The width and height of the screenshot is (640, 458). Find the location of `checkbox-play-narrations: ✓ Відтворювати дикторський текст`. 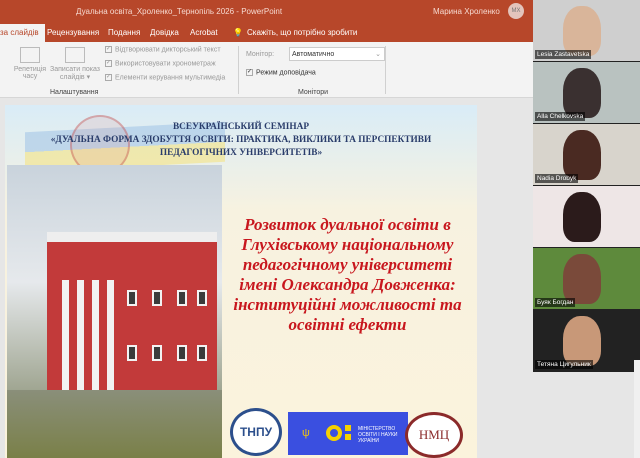

checkbox-play-narrations: ✓ Відтворювати дикторський текст is located at coordinates (163, 49).